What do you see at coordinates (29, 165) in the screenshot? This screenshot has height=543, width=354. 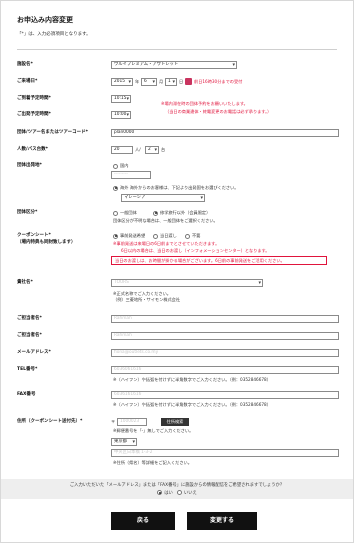 I see `origin-label: 団体出発地*` at bounding box center [29, 165].